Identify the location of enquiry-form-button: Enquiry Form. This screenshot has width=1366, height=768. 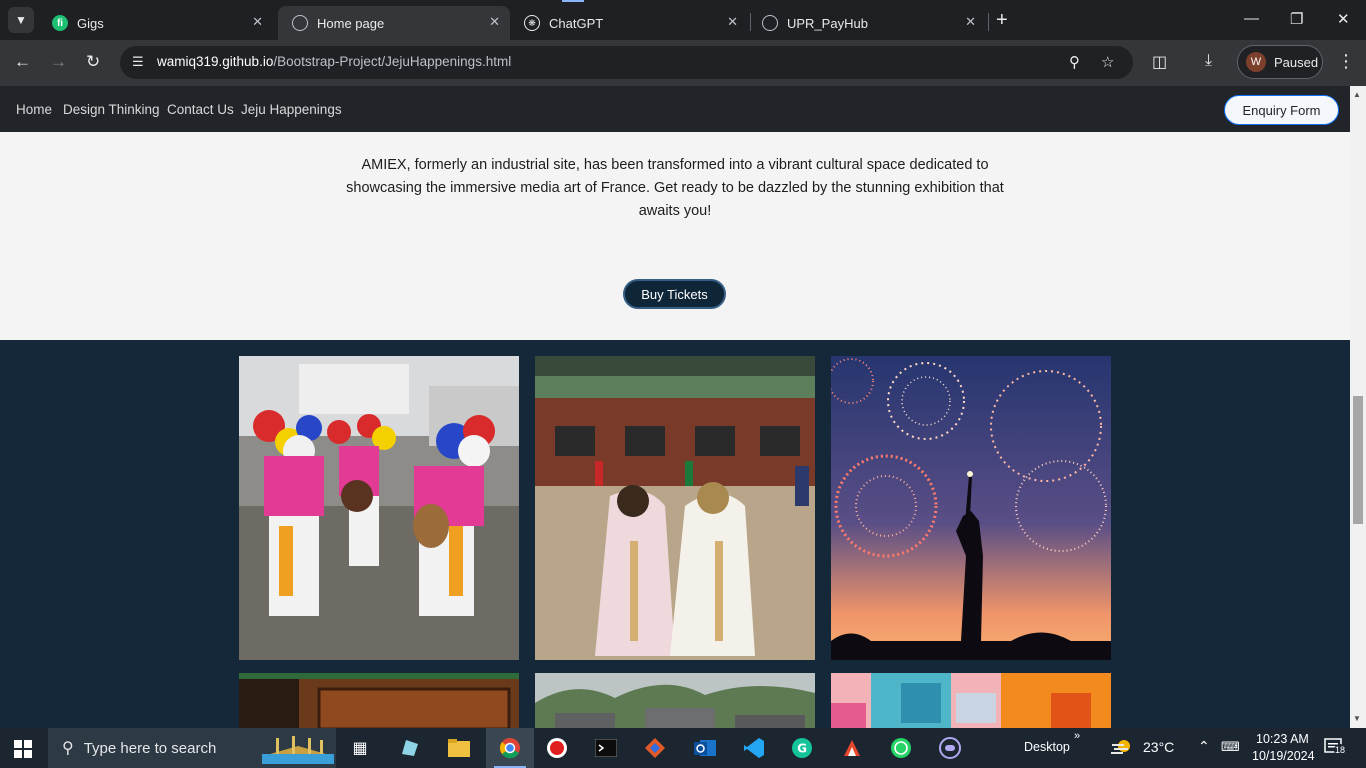
(1281, 110).